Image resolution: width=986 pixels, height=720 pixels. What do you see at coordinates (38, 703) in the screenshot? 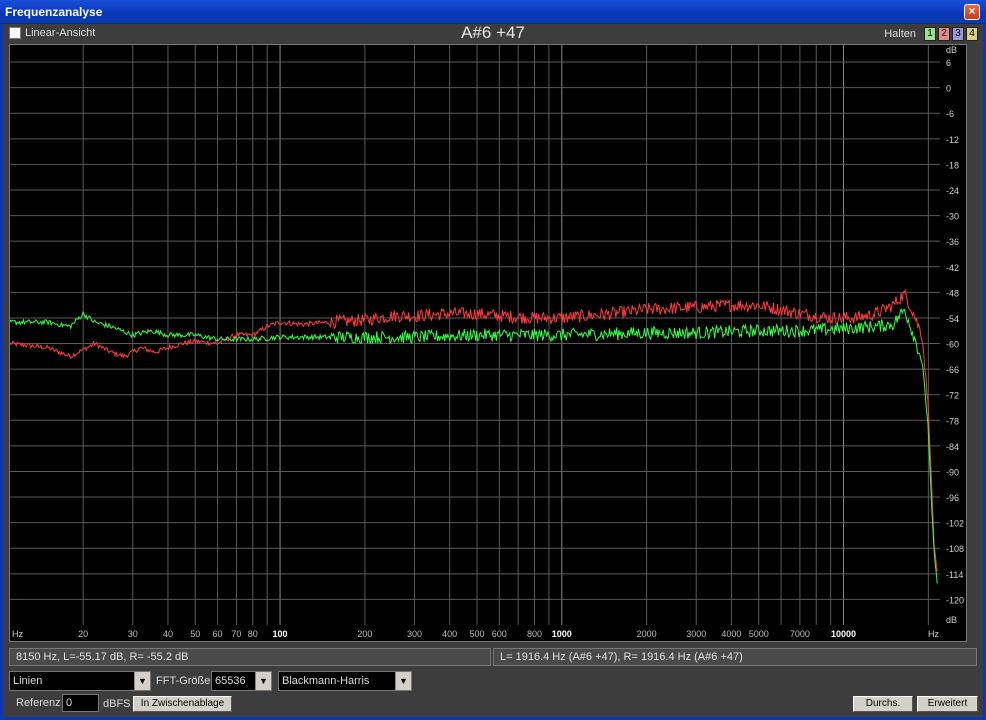
I see `reference-label: Referenz` at bounding box center [38, 703].